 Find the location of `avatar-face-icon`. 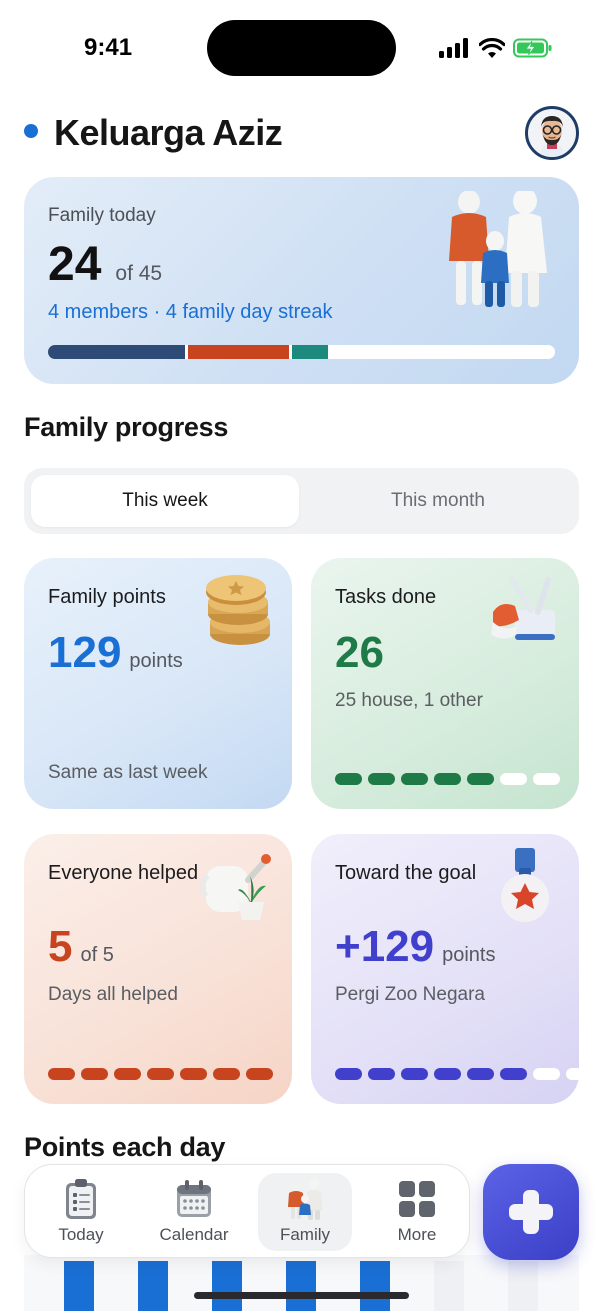

avatar-face-icon is located at coordinates (552, 136).